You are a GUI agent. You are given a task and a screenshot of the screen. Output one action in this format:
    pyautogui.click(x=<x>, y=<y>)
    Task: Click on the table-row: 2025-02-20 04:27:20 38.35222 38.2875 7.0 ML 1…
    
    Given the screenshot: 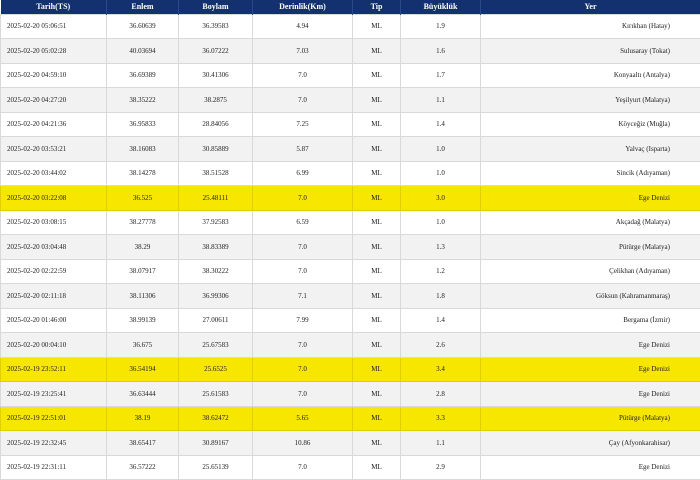 What is the action you would take?
    pyautogui.click(x=350, y=100)
    